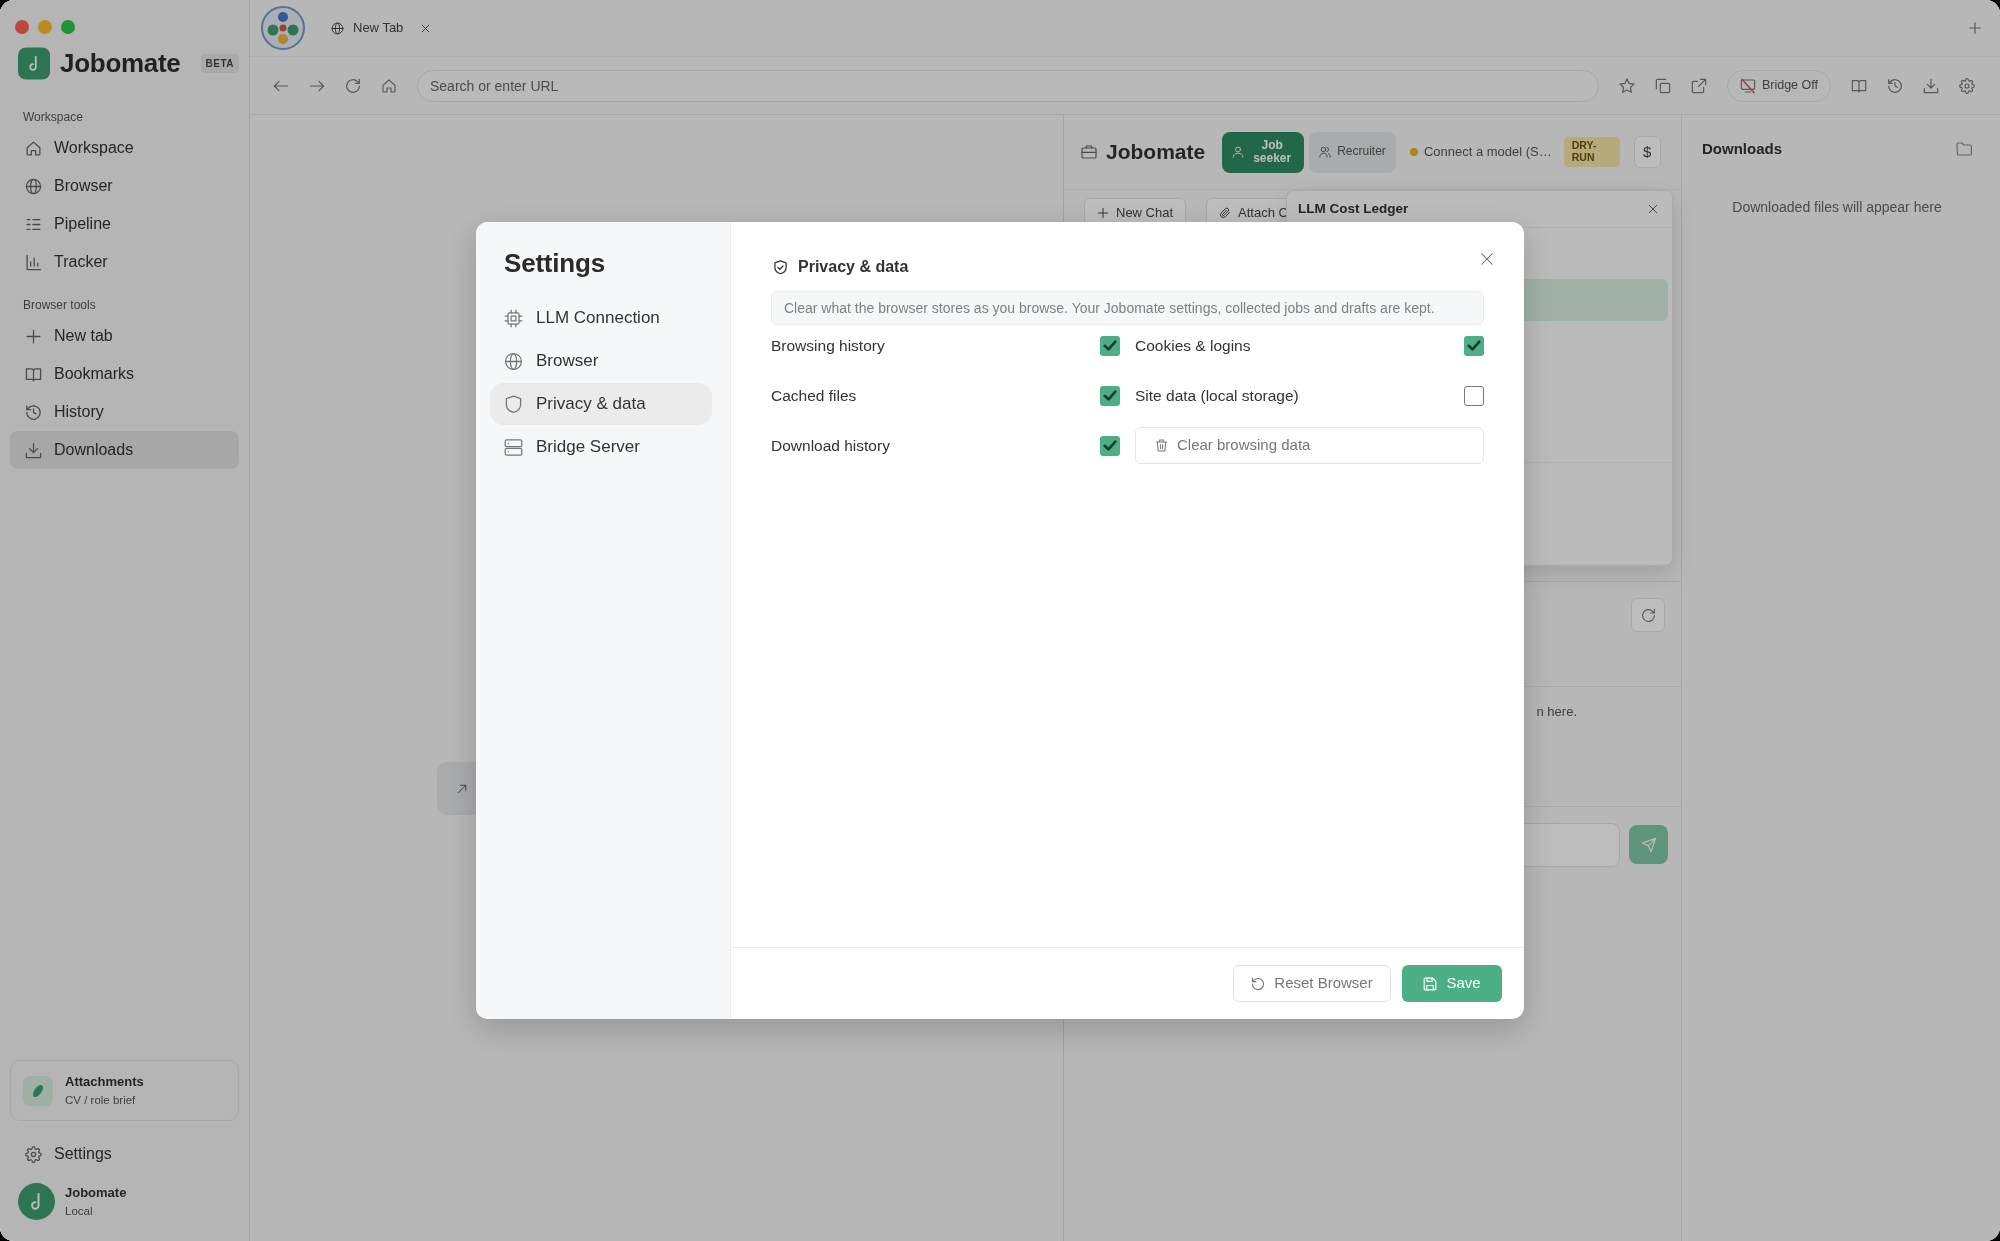  I want to click on sidebar-item: Pipeline, so click(124, 224).